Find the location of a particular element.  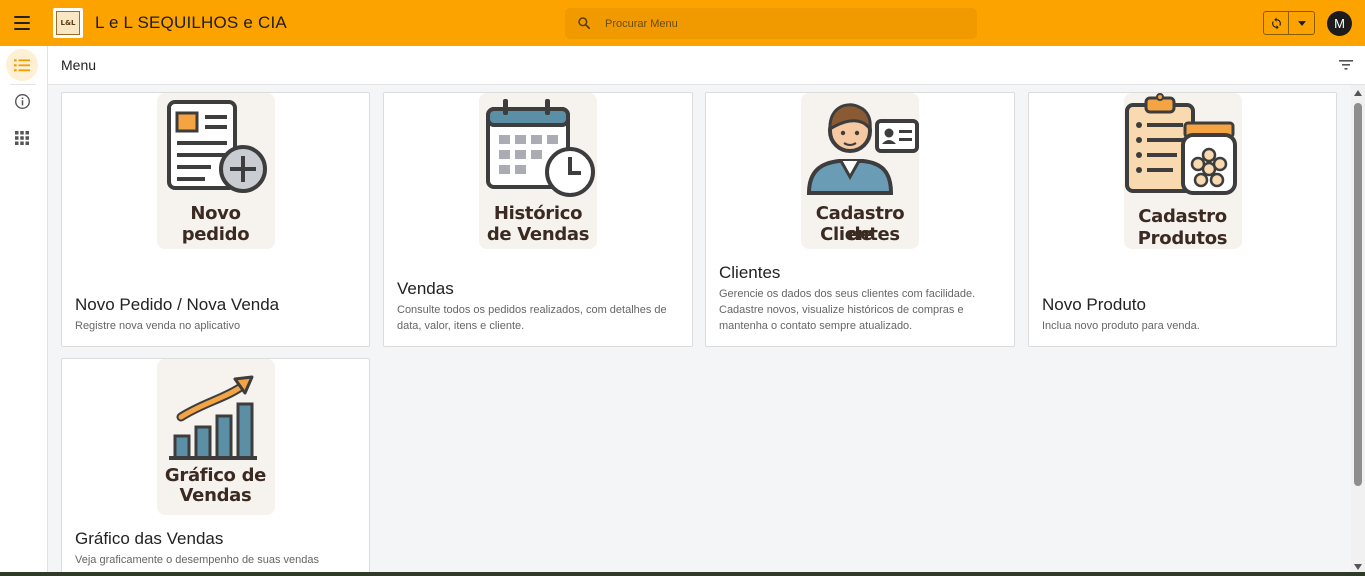

search-icon is located at coordinates (584, 23).